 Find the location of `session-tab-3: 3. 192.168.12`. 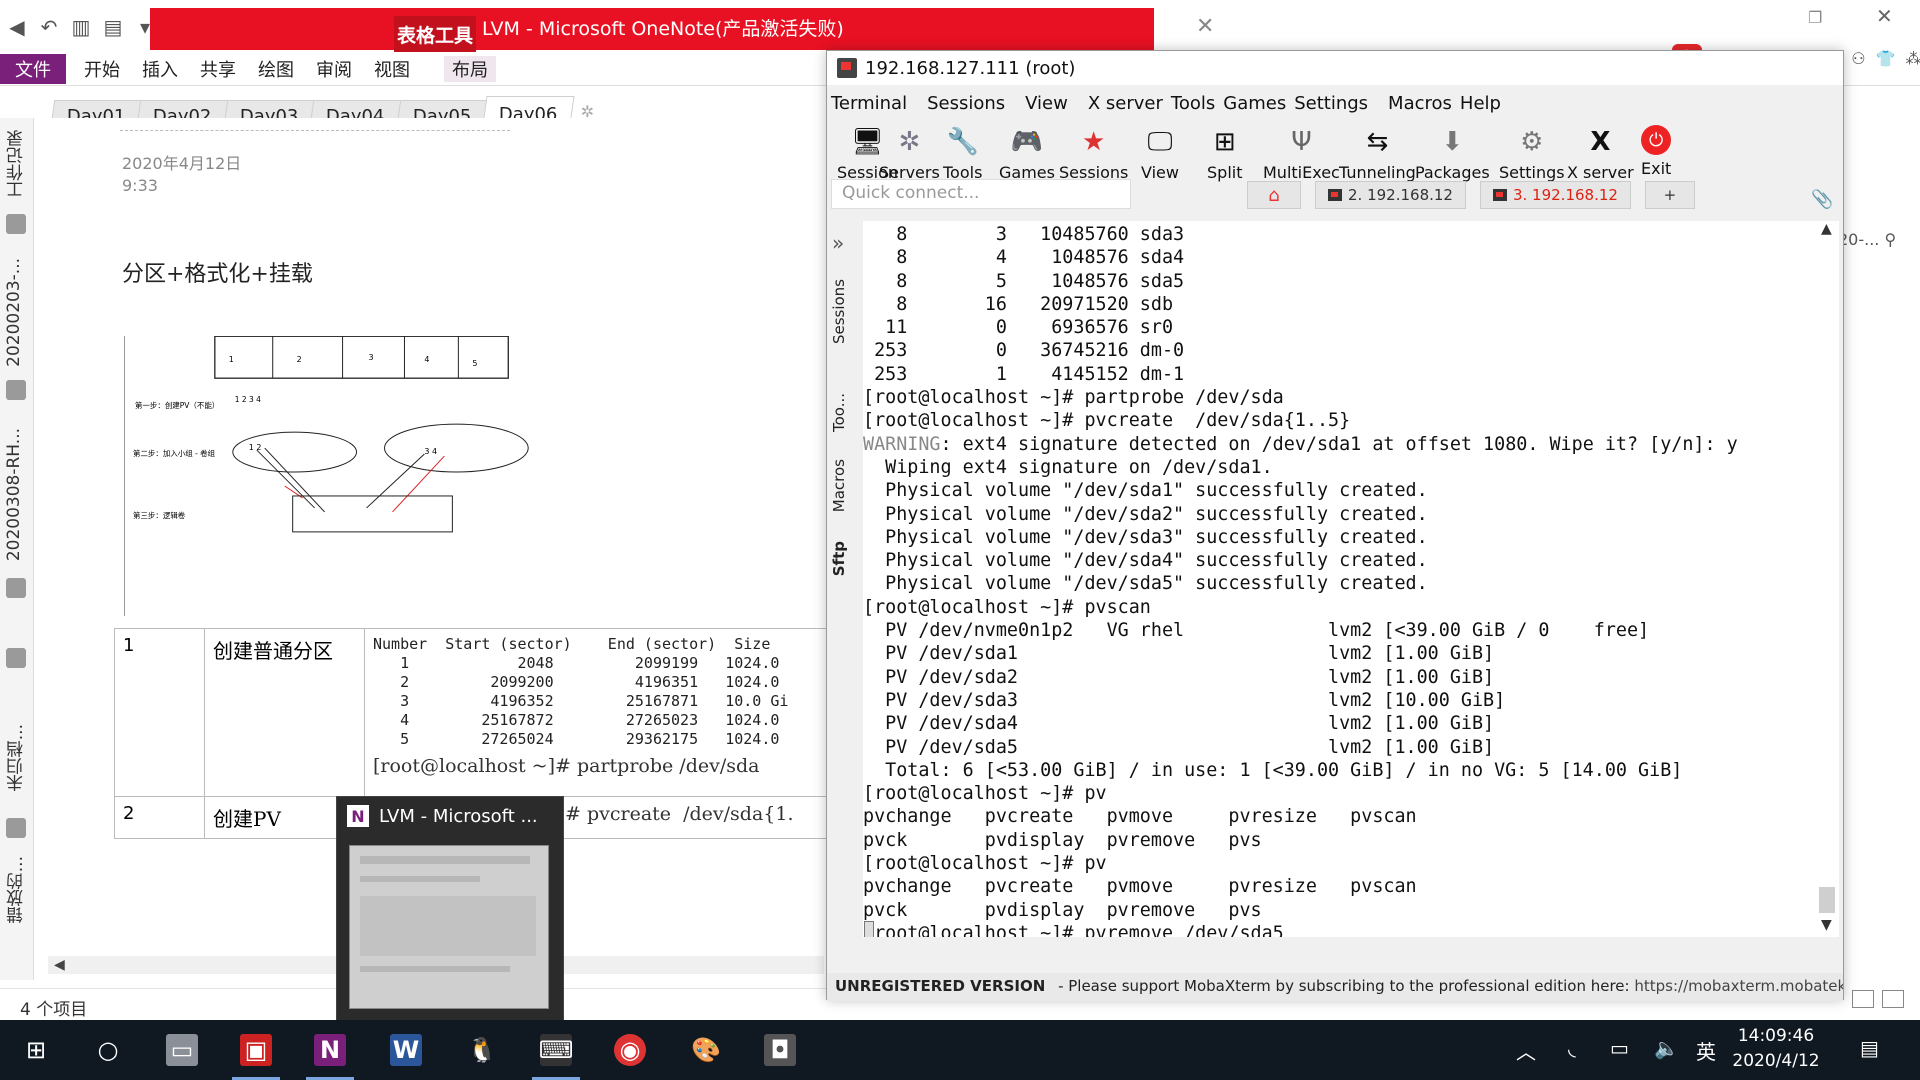

session-tab-3: 3. 192.168.12 is located at coordinates (1555, 195).